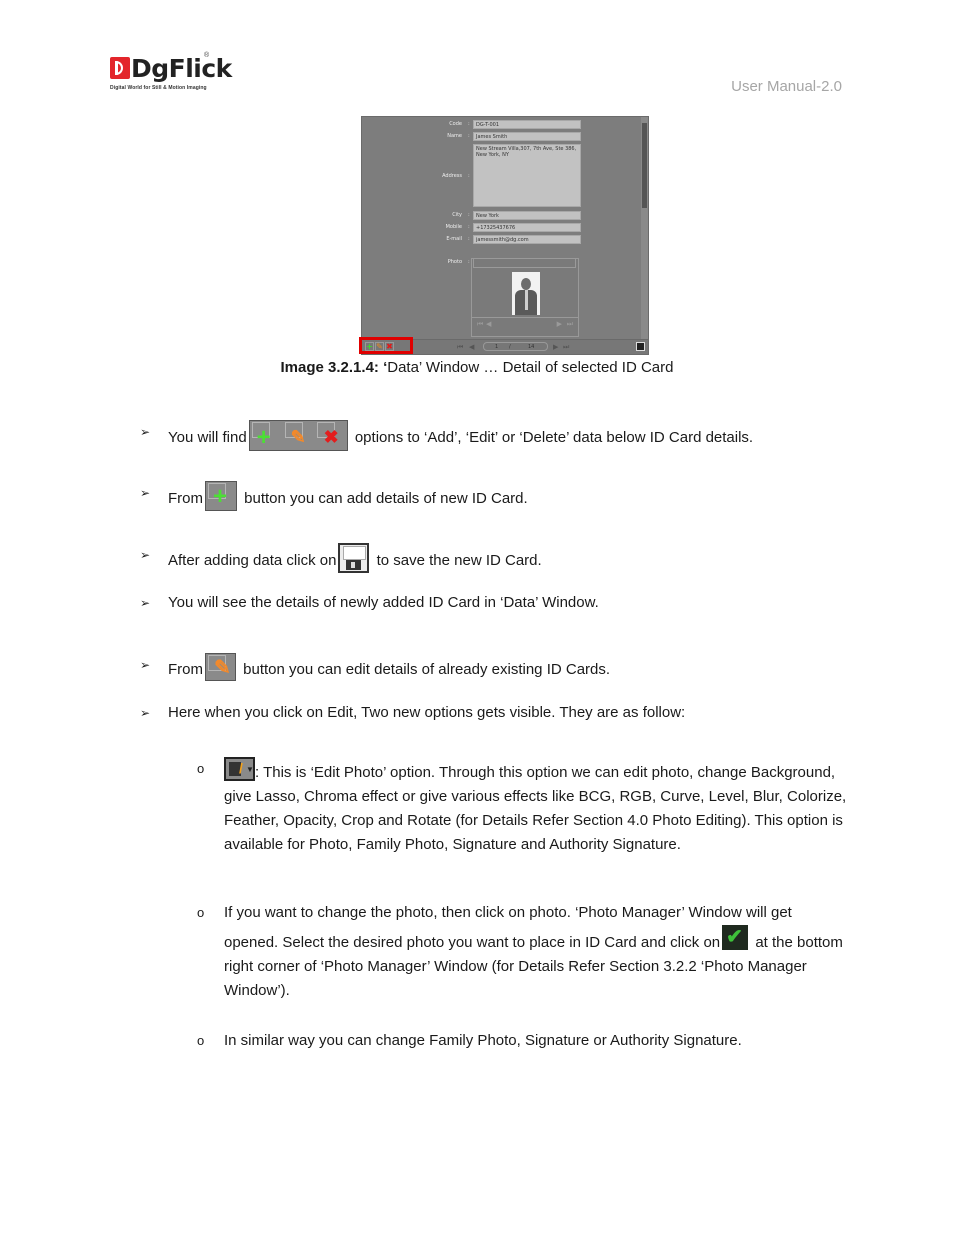 This screenshot has height=1235, width=954. What do you see at coordinates (207, 437) in the screenshot?
I see `bullet-text: You will find` at bounding box center [207, 437].